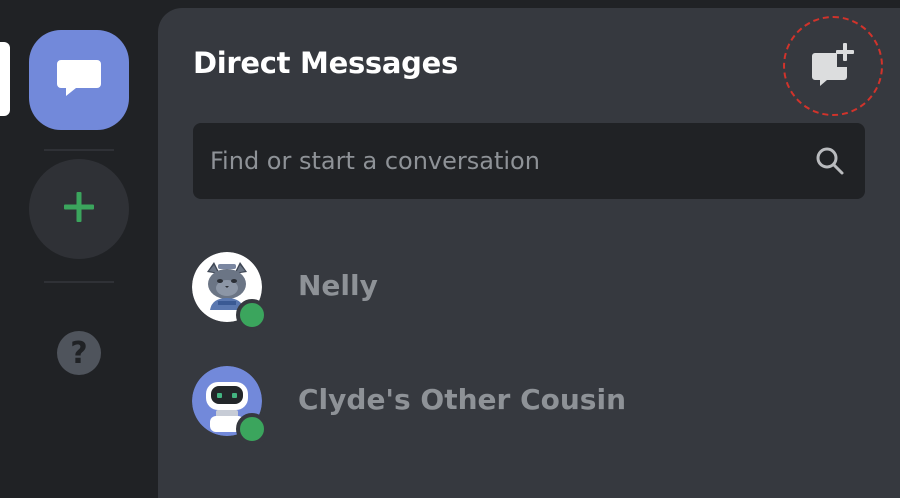 This screenshot has height=498, width=900. I want to click on search-icon, so click(830, 161).